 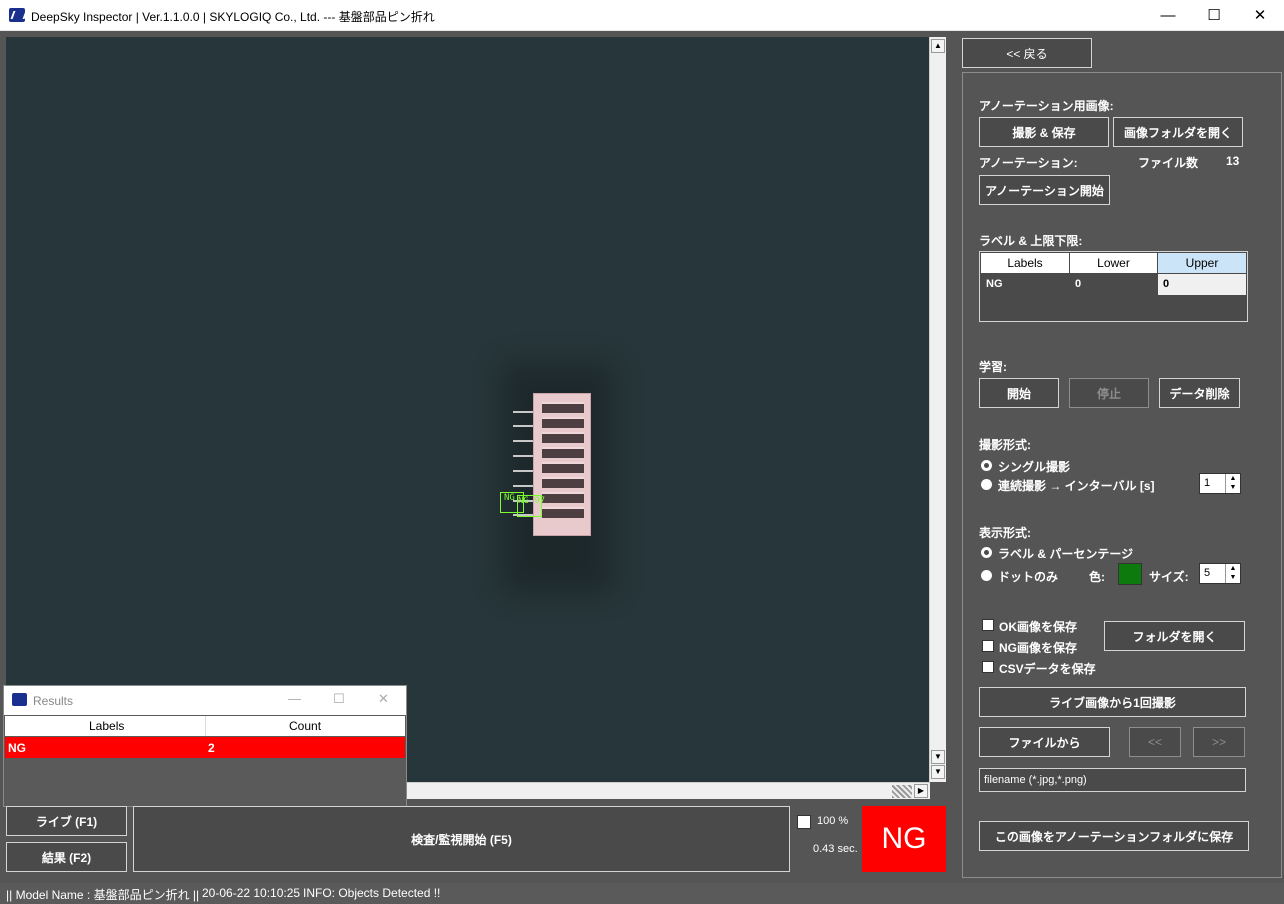 I want to click on annotation-heading: アノーテーション:, so click(x=1028, y=163).